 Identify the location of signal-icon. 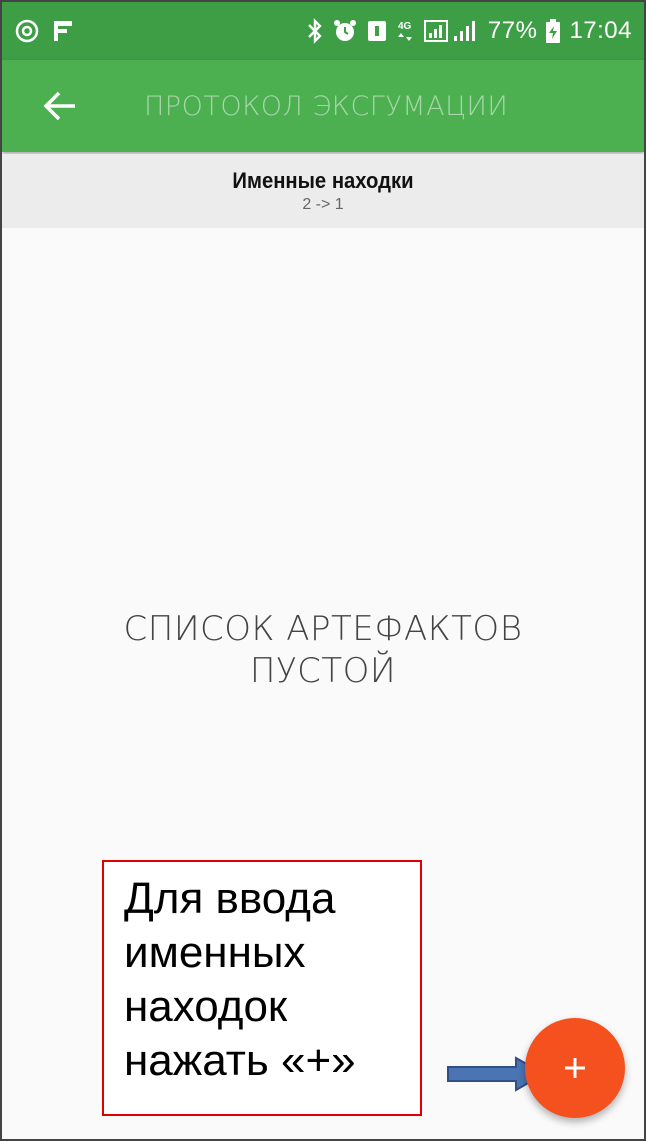
(451, 31).